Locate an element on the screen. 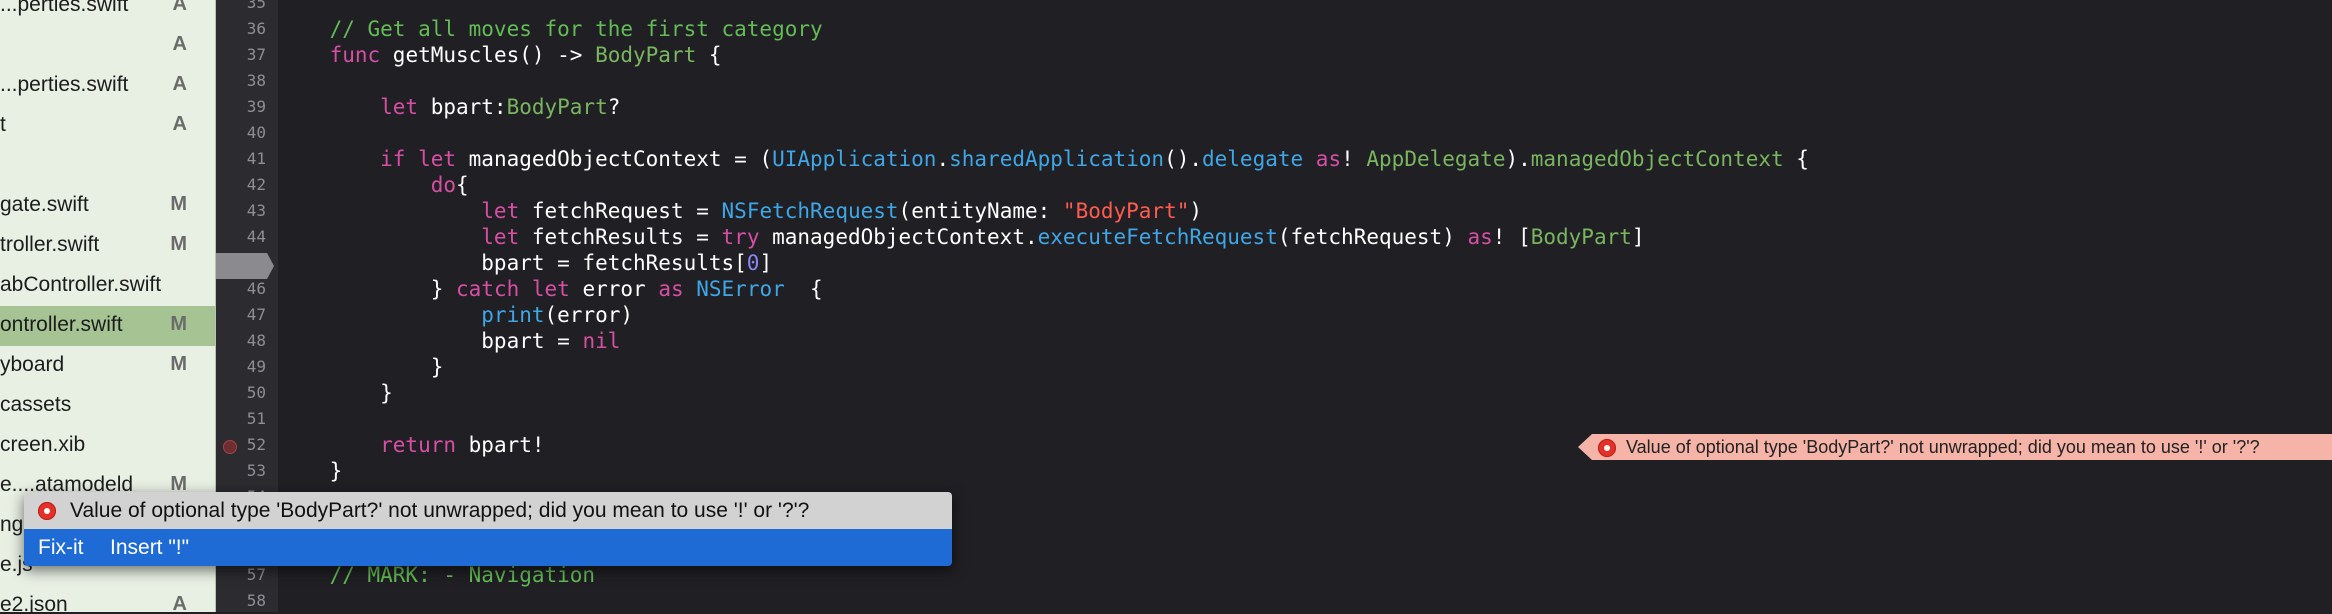  code-token: nil is located at coordinates (601, 341).